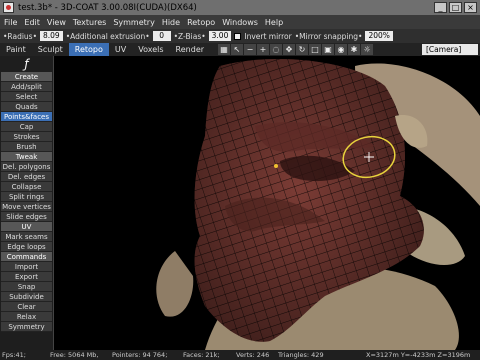 Image resolution: width=480 pixels, height=360 pixels. What do you see at coordinates (302, 49) in the screenshot?
I see `rotate-icon: ↻` at bounding box center [302, 49].